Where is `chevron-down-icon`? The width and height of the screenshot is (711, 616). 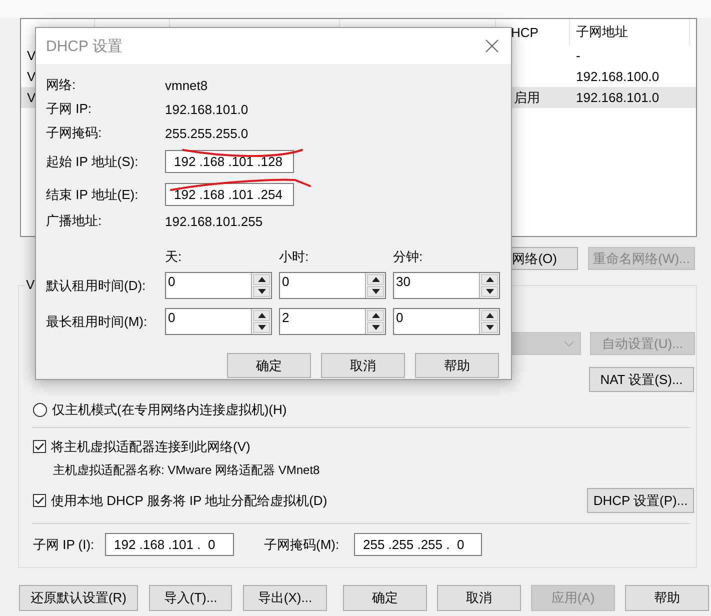
chevron-down-icon is located at coordinates (569, 343).